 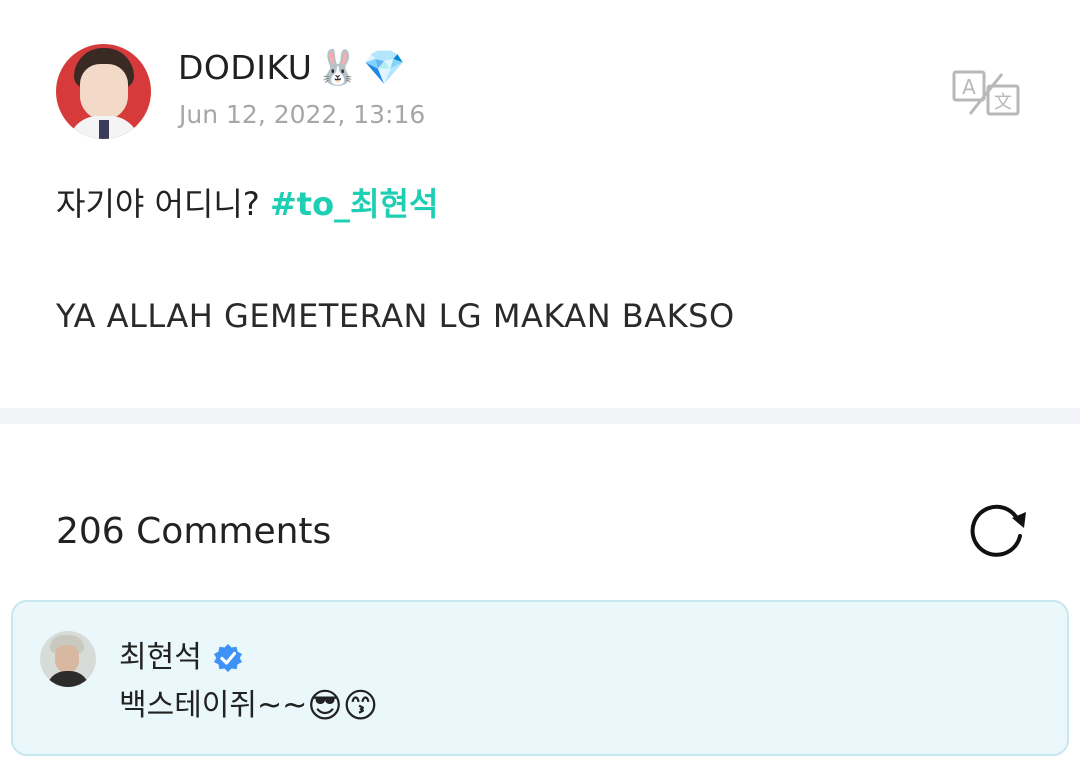 I want to click on svg-text: A, so click(x=969, y=87).